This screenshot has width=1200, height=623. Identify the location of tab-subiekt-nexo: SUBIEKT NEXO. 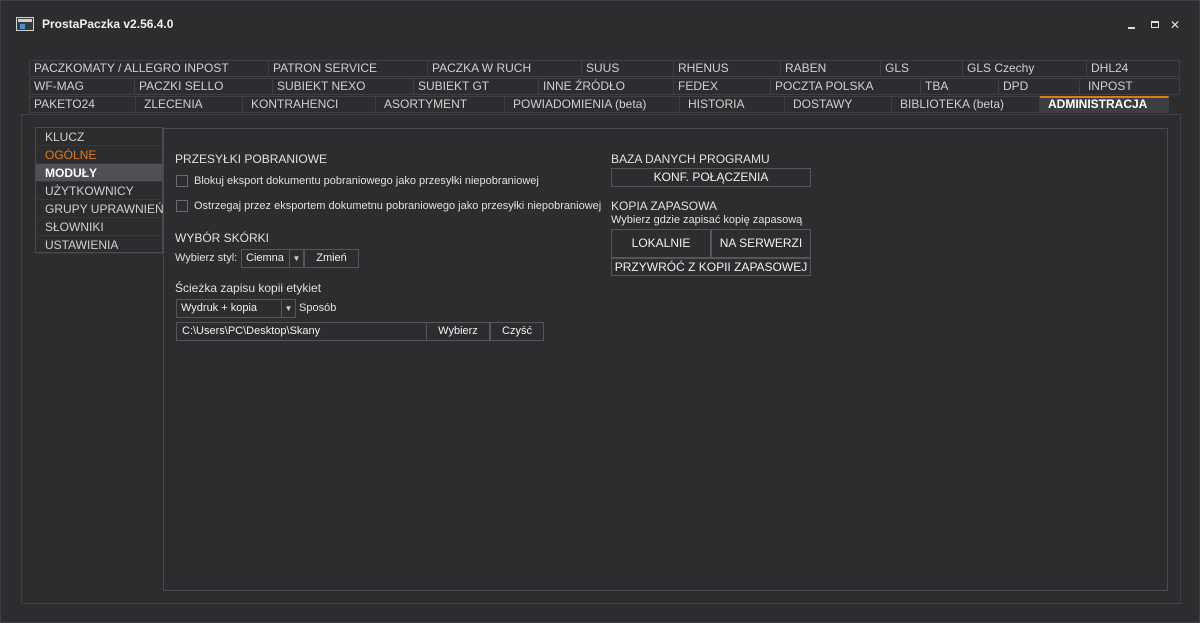
(343, 86).